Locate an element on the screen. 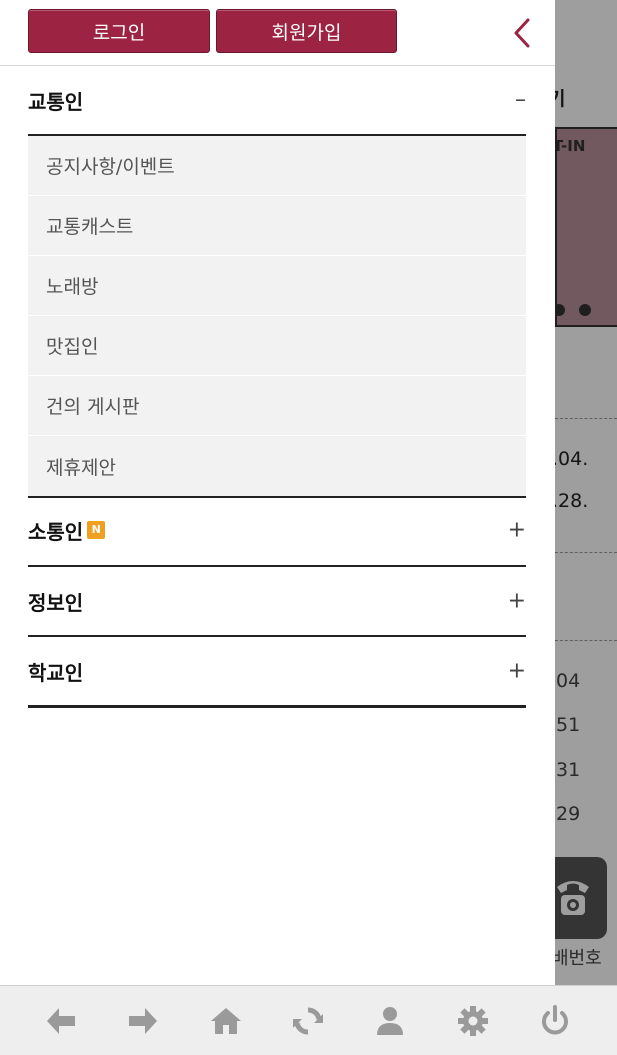 Image resolution: width=617 pixels, height=1055 pixels. section-header-info: 정보인 + is located at coordinates (277, 601).